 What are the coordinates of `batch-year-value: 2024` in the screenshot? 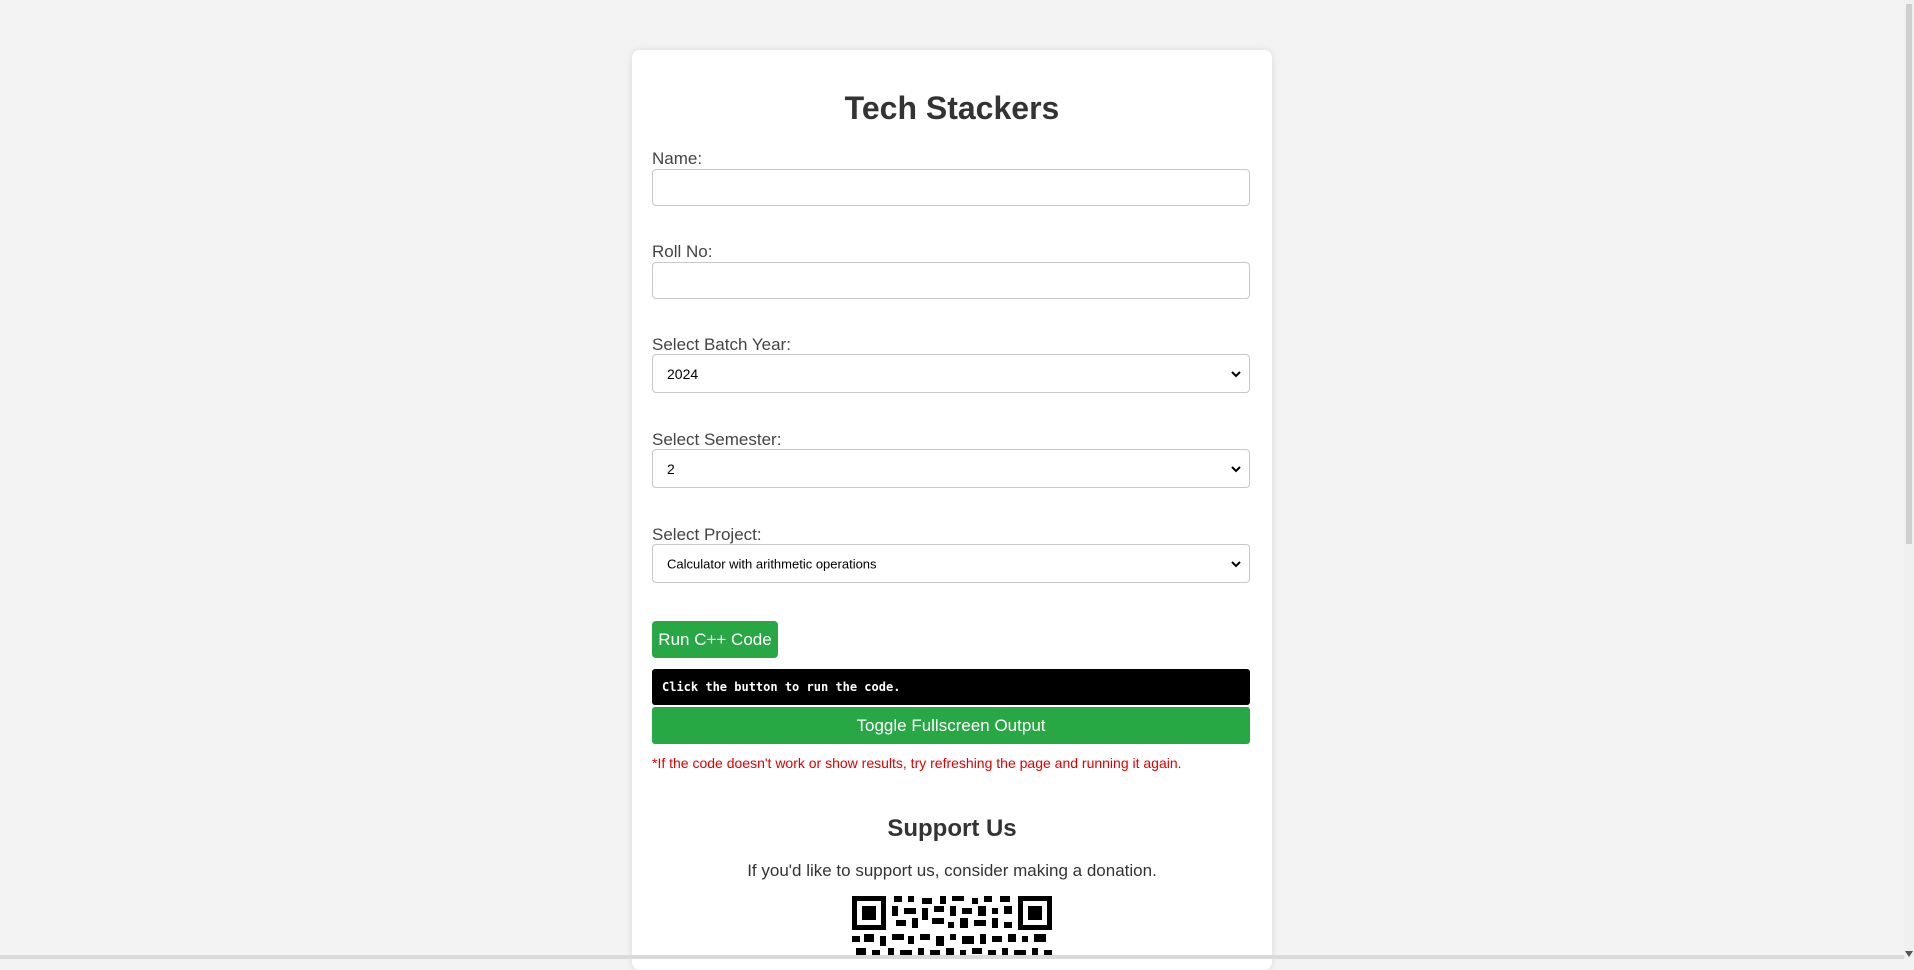 It's located at (683, 373).